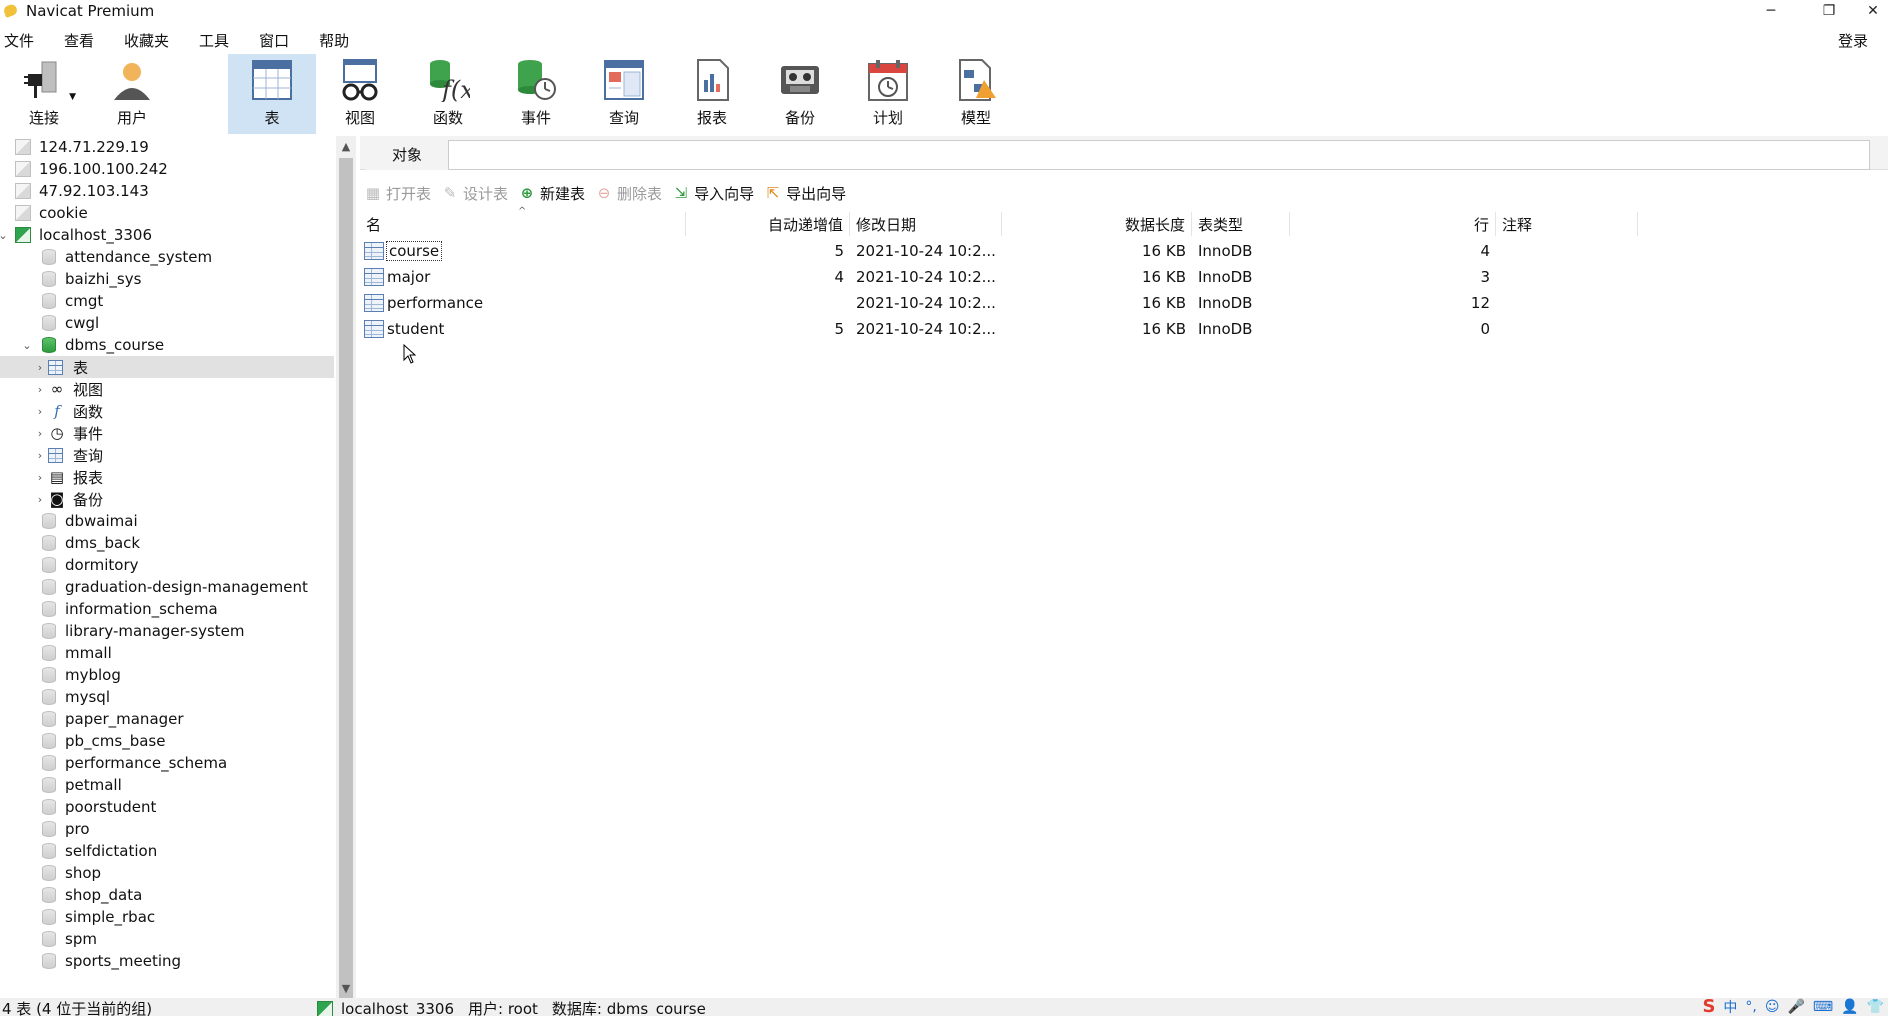  I want to click on menu-window: 窗口, so click(279, 40).